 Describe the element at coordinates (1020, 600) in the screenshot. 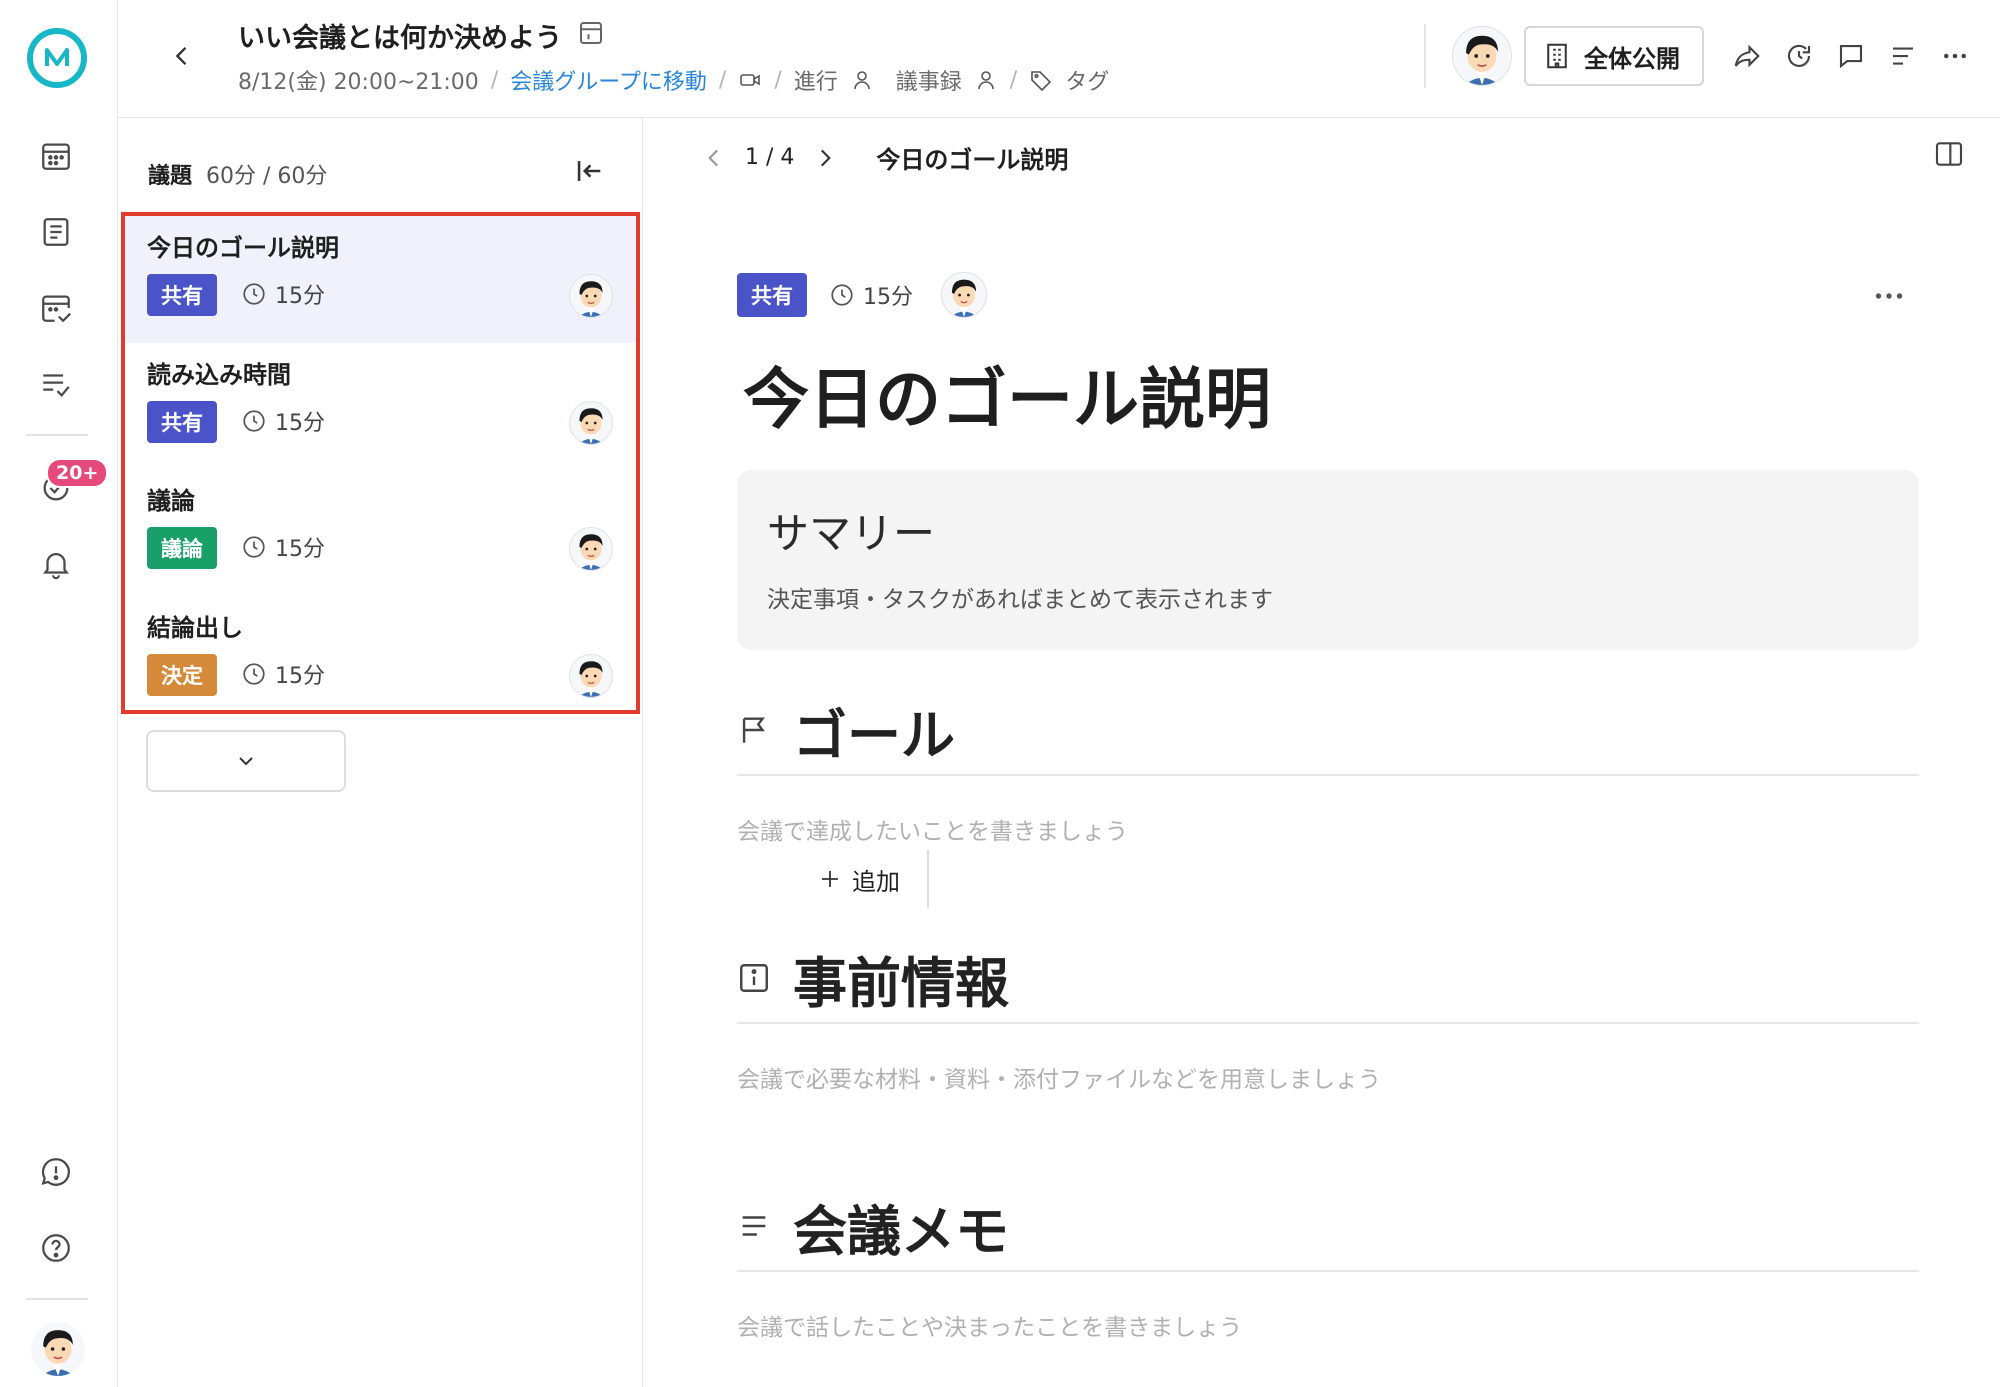

I see `summary-text: 決定事項・タスクがあればまとめて表示されます` at that location.